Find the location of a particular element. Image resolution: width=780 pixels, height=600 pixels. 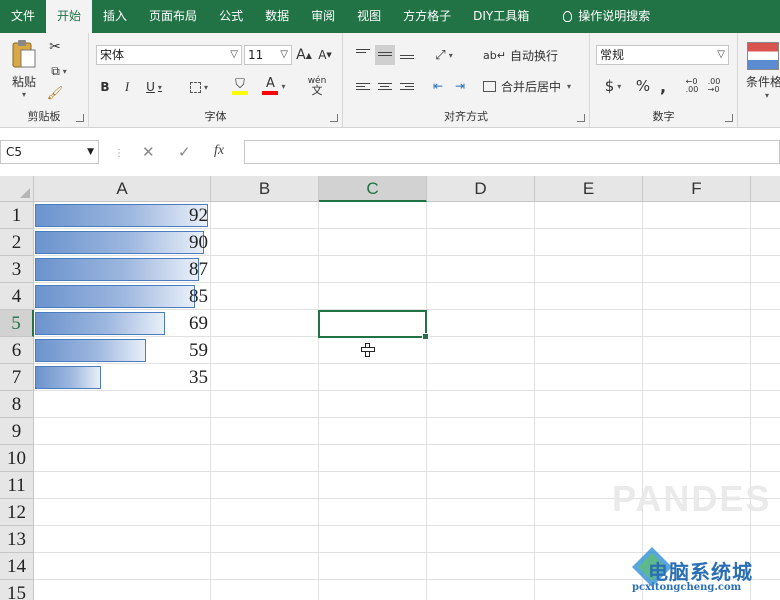

copy-icon: ⧉ ▾ is located at coordinates (59, 71).